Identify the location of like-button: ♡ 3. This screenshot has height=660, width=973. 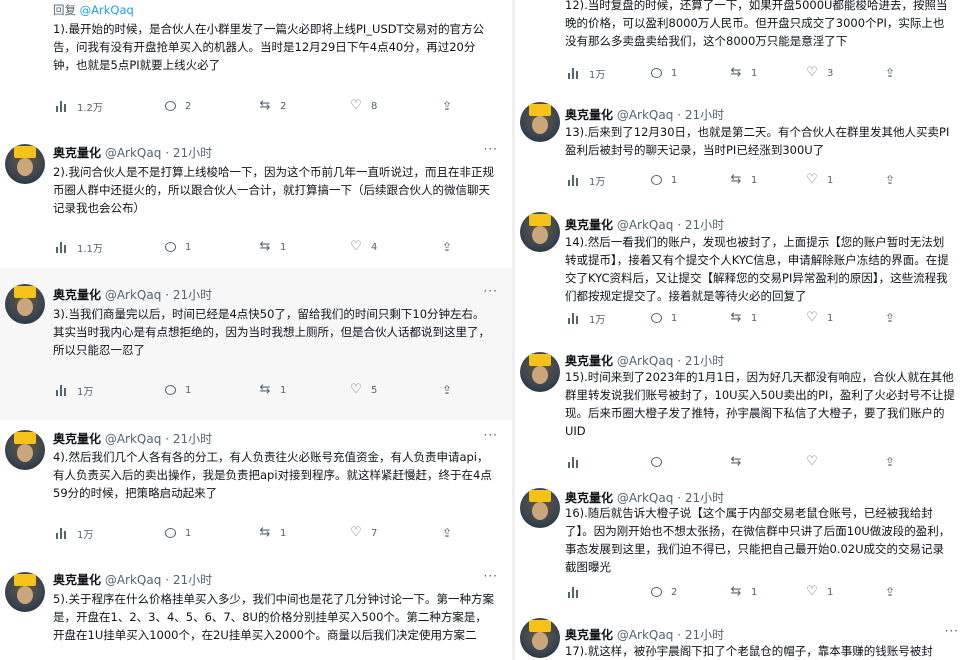
(818, 73).